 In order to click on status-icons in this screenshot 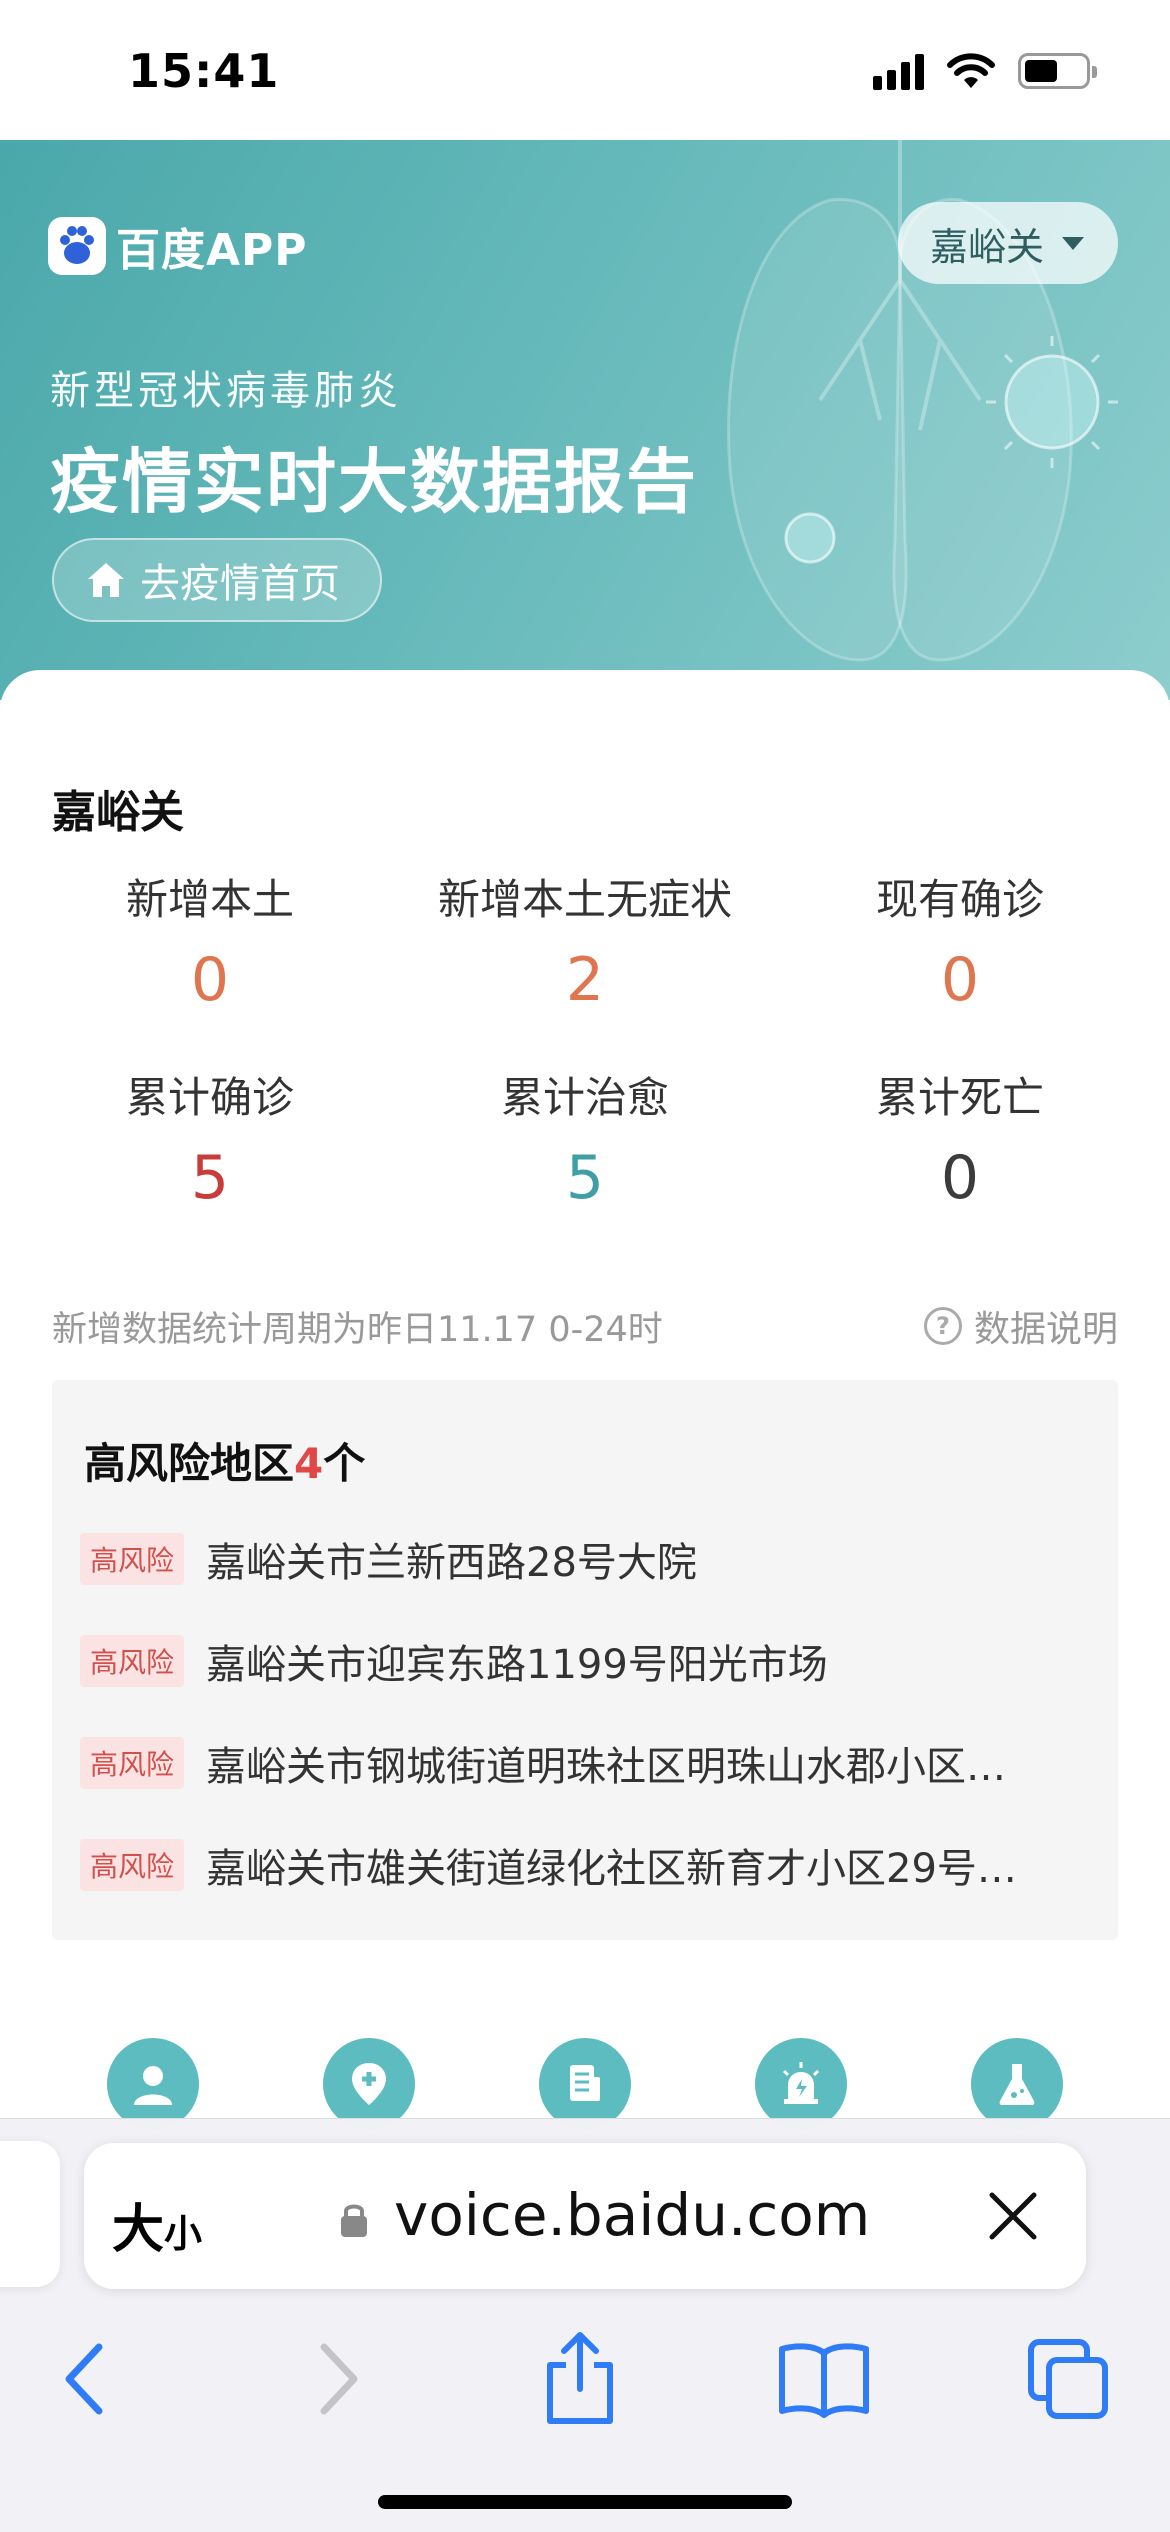, I will do `click(985, 71)`.